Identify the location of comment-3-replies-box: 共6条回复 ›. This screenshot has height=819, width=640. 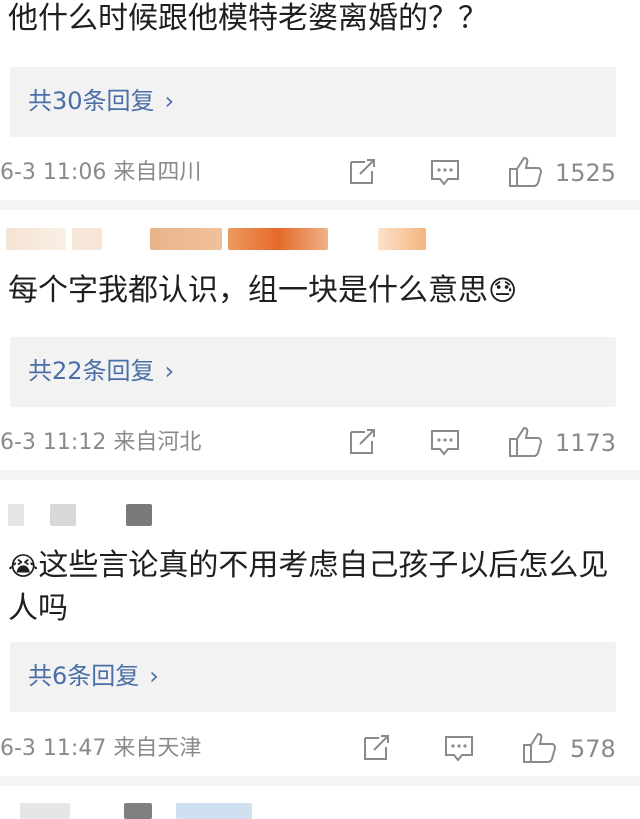
(313, 677).